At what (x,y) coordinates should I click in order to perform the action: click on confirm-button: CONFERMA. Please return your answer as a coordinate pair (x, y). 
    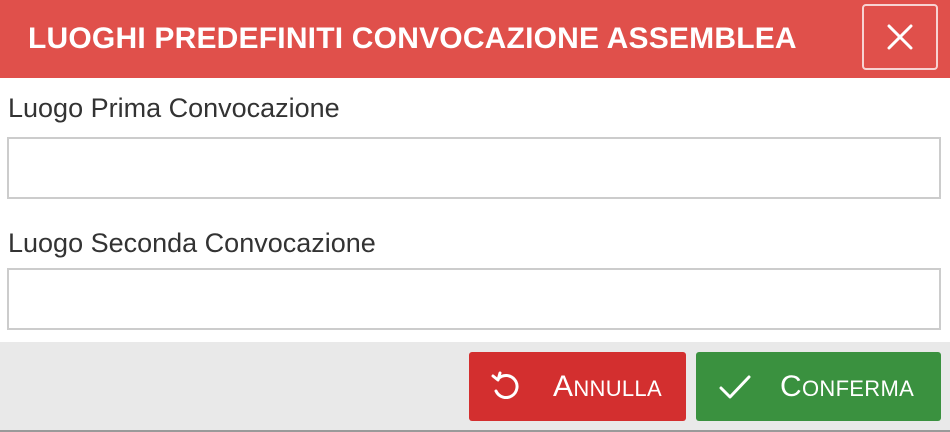
    Looking at the image, I should click on (818, 386).